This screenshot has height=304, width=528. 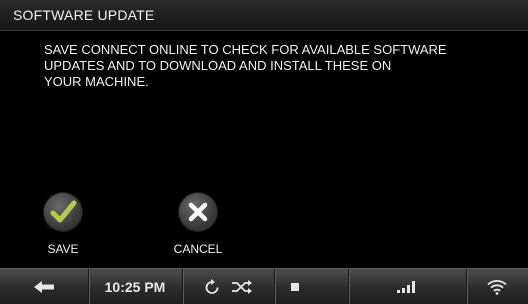 I want to click on status-time: 10:25 PM, so click(x=135, y=286).